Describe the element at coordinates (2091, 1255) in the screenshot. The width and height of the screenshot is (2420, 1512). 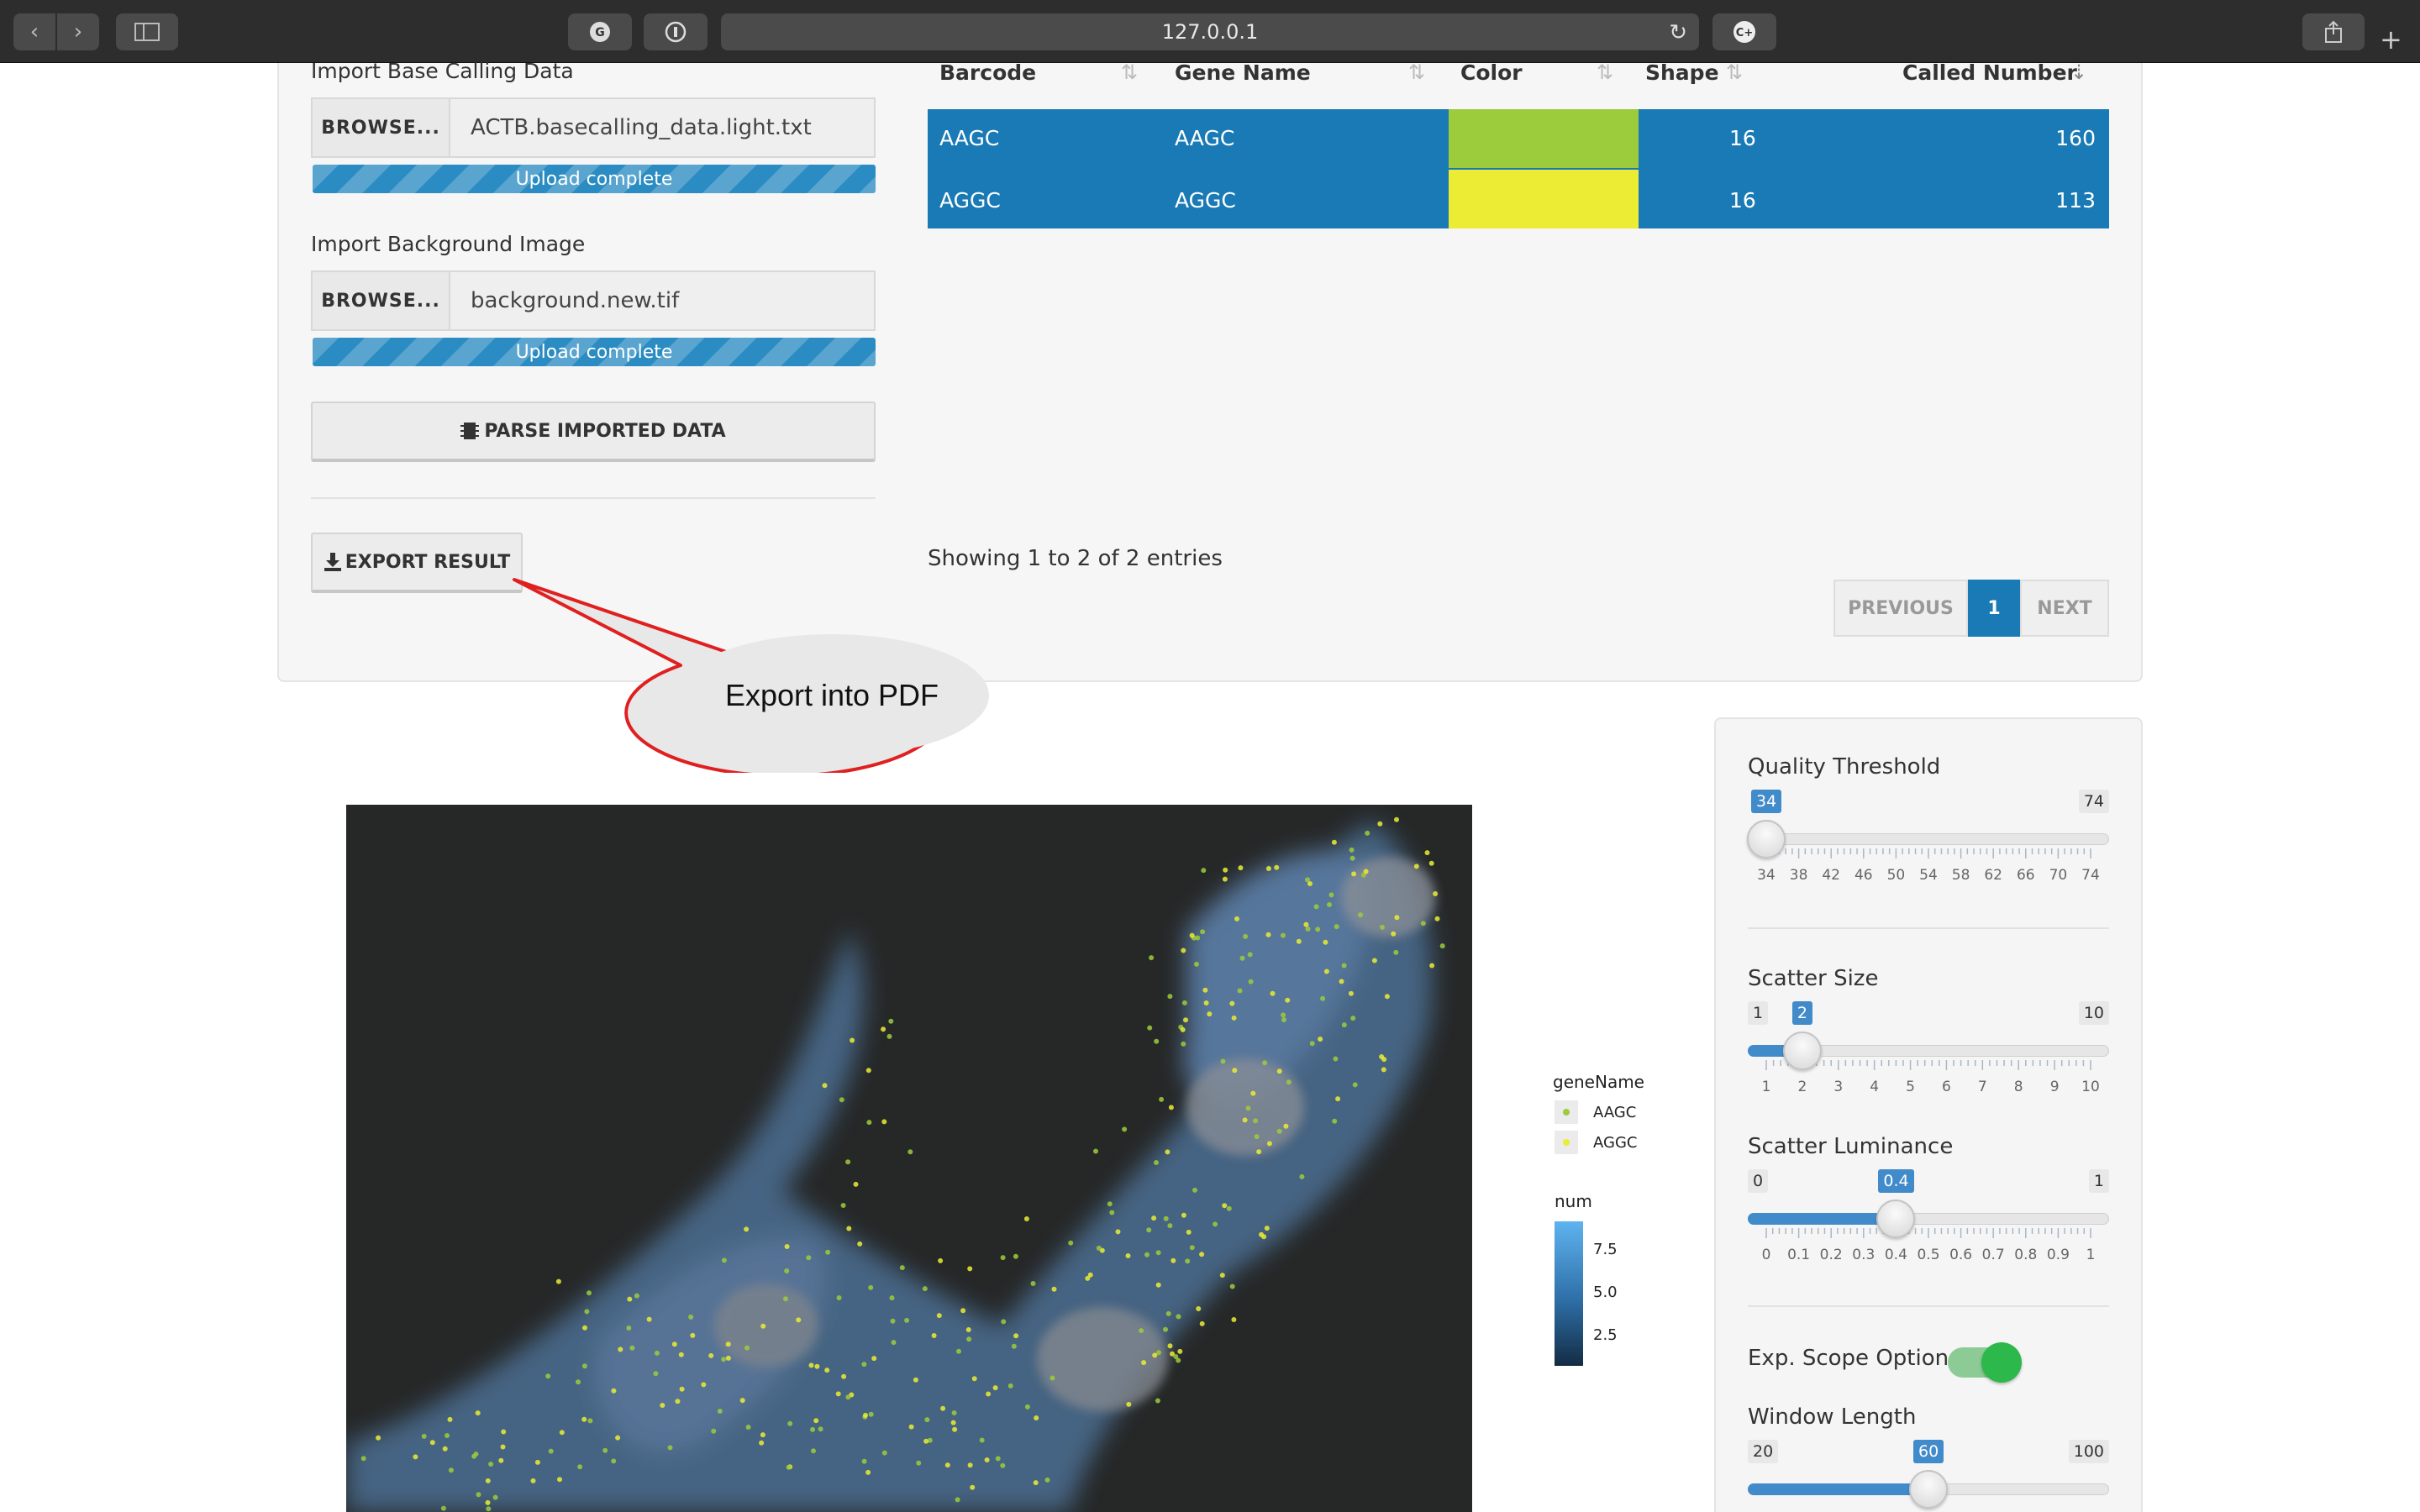
I see `slider-tick-label: 1` at that location.